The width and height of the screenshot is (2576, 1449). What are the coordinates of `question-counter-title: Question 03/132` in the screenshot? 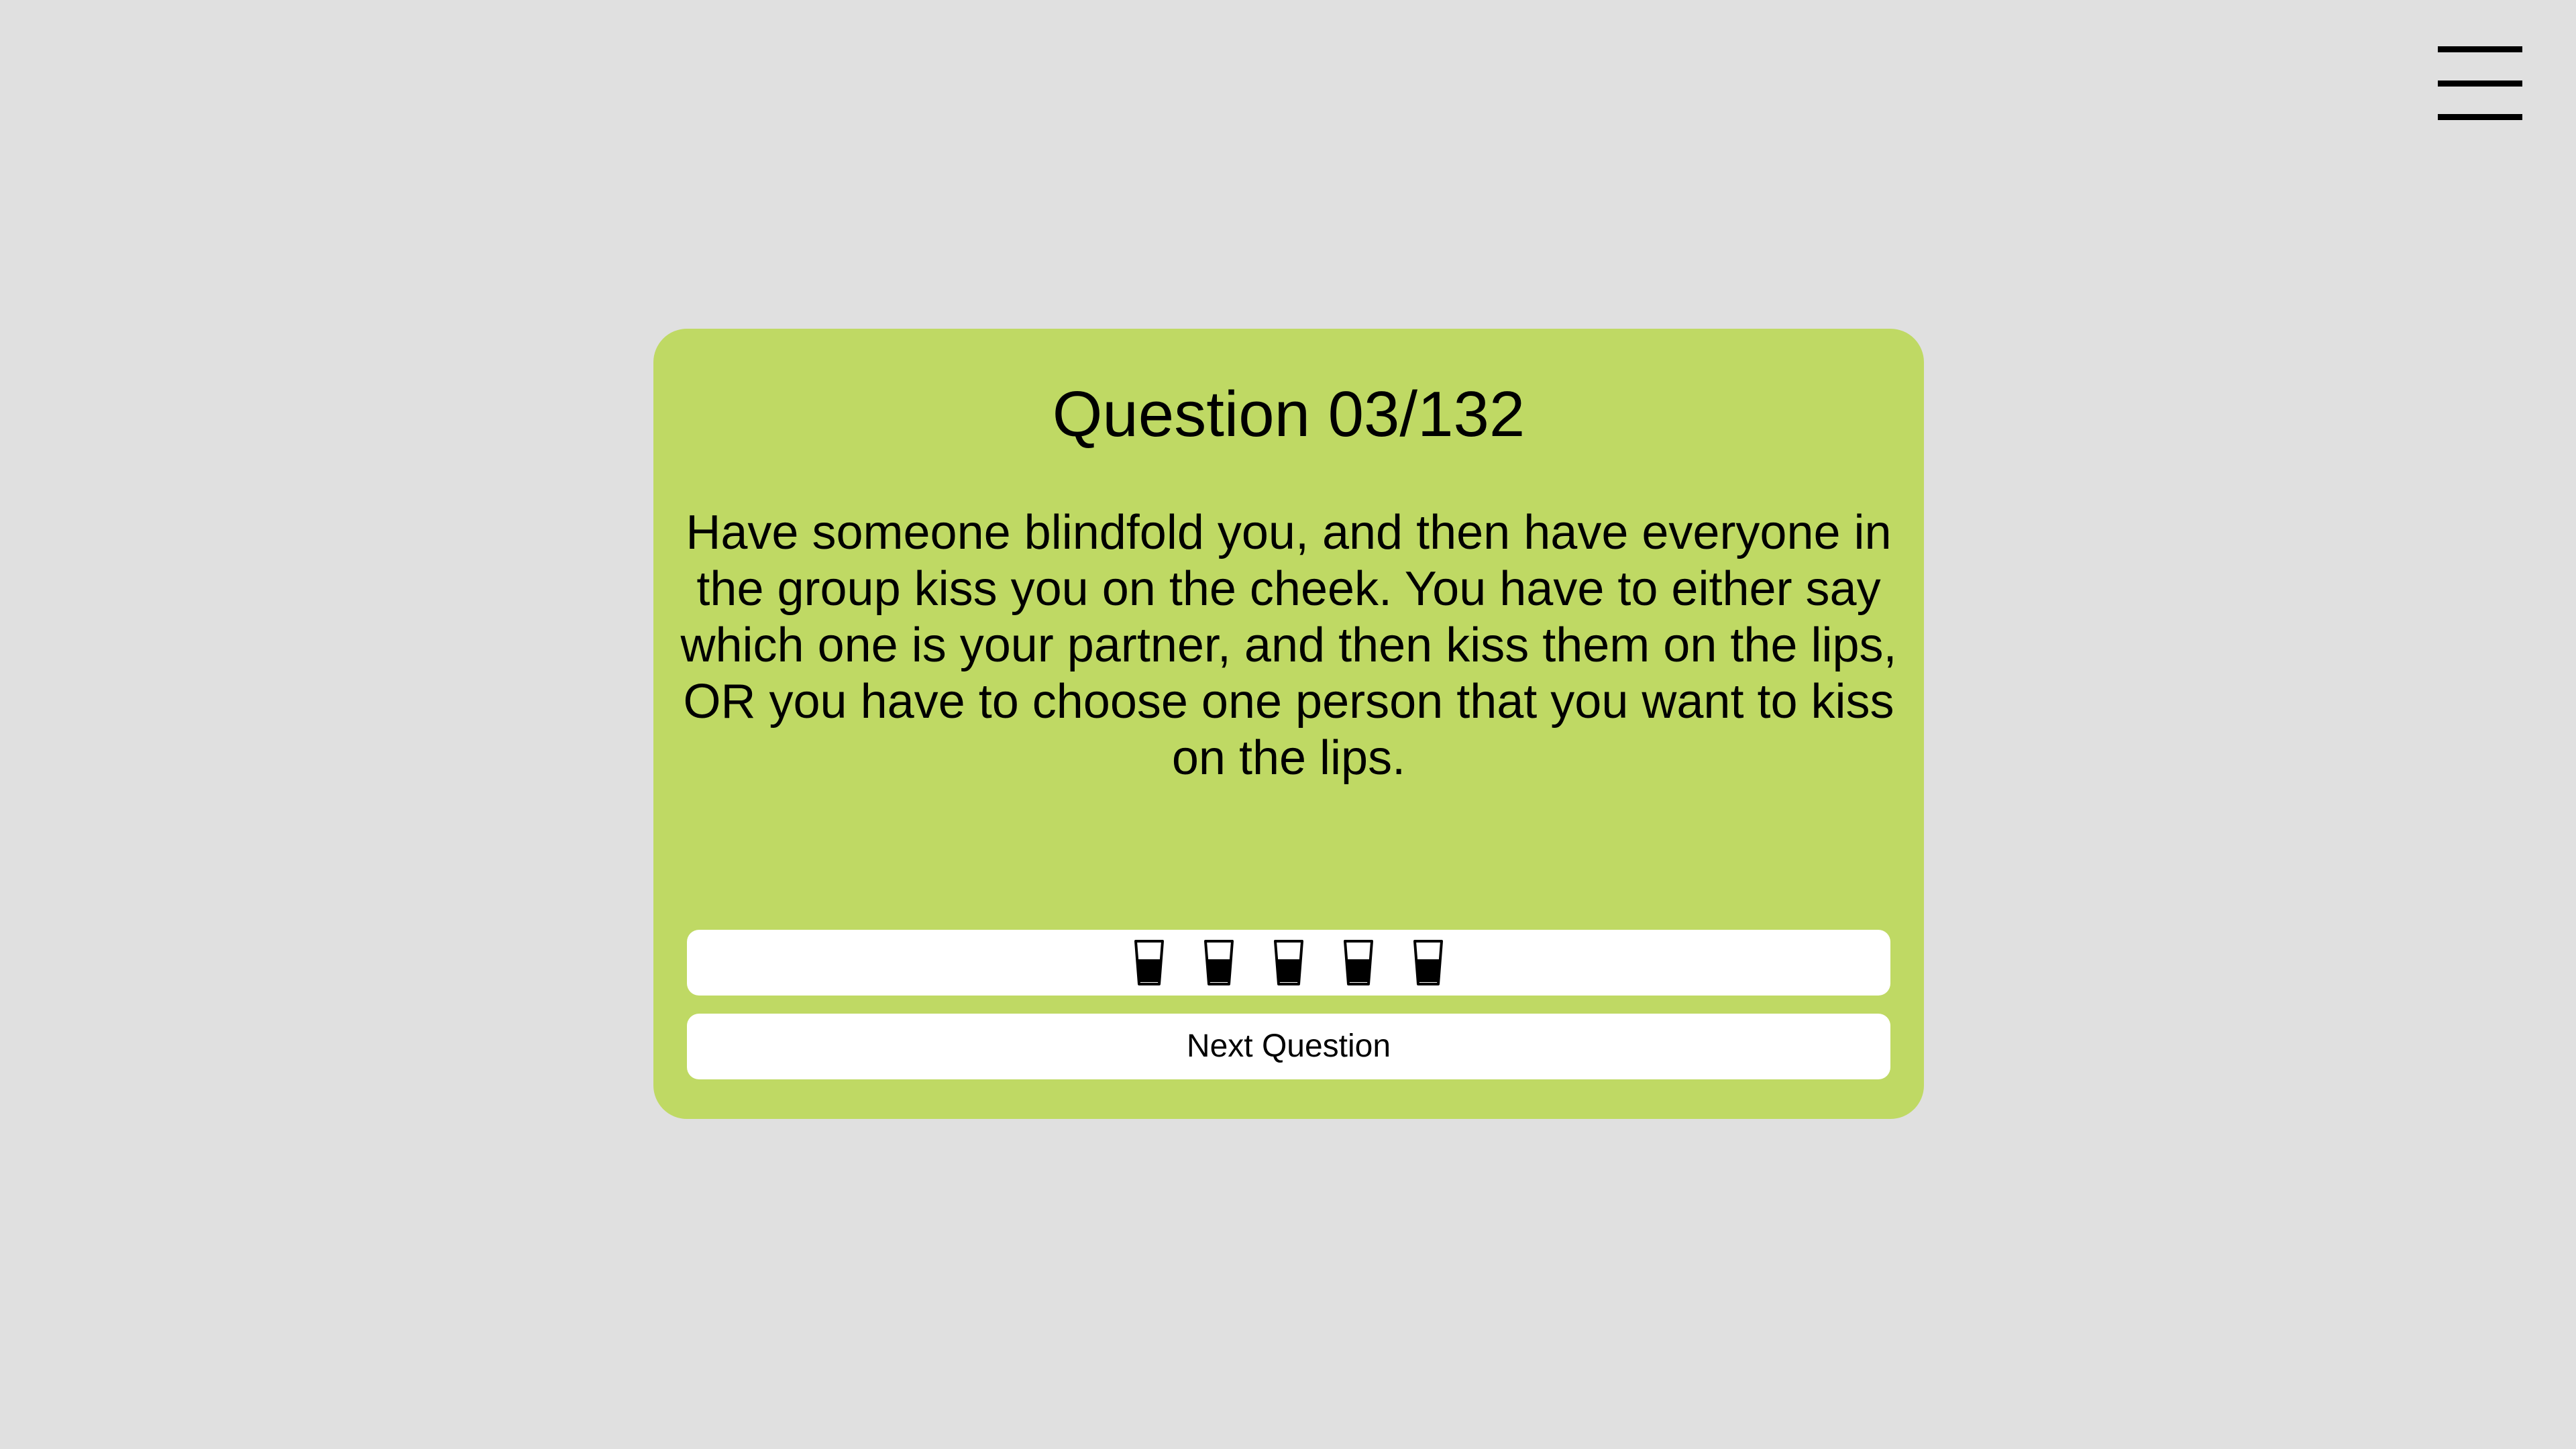 It's located at (1288, 414).